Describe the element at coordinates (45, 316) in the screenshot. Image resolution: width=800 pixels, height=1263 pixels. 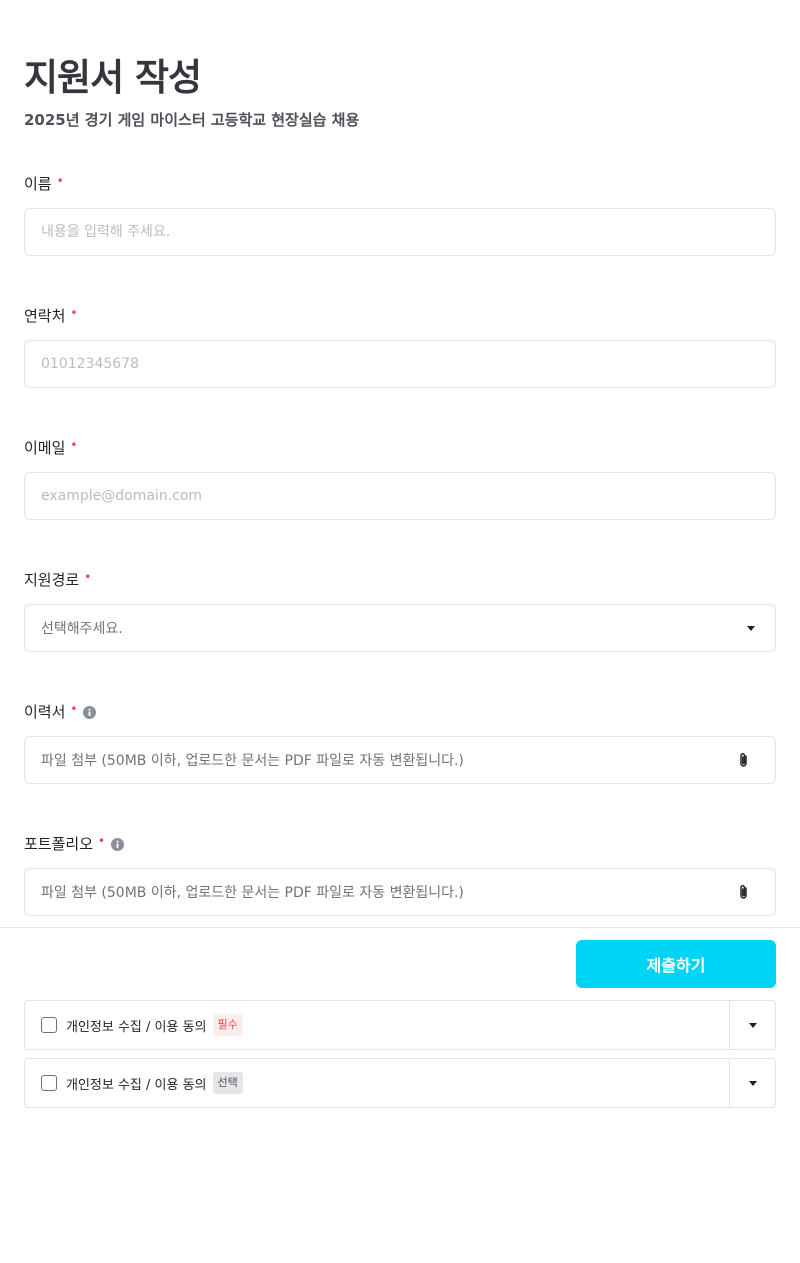
I see `phone-label: 연락처` at that location.